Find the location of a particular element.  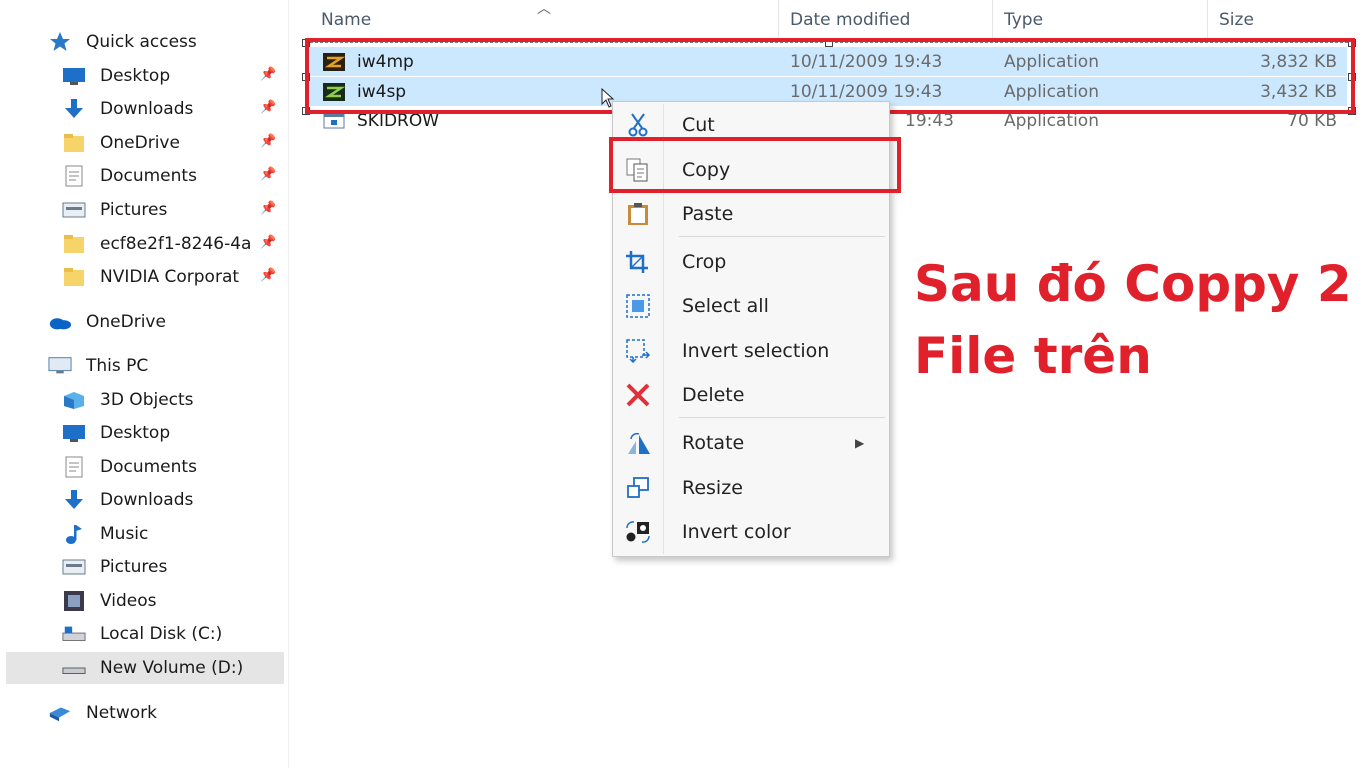

menu-item-resize: Resize is located at coordinates (751, 488).